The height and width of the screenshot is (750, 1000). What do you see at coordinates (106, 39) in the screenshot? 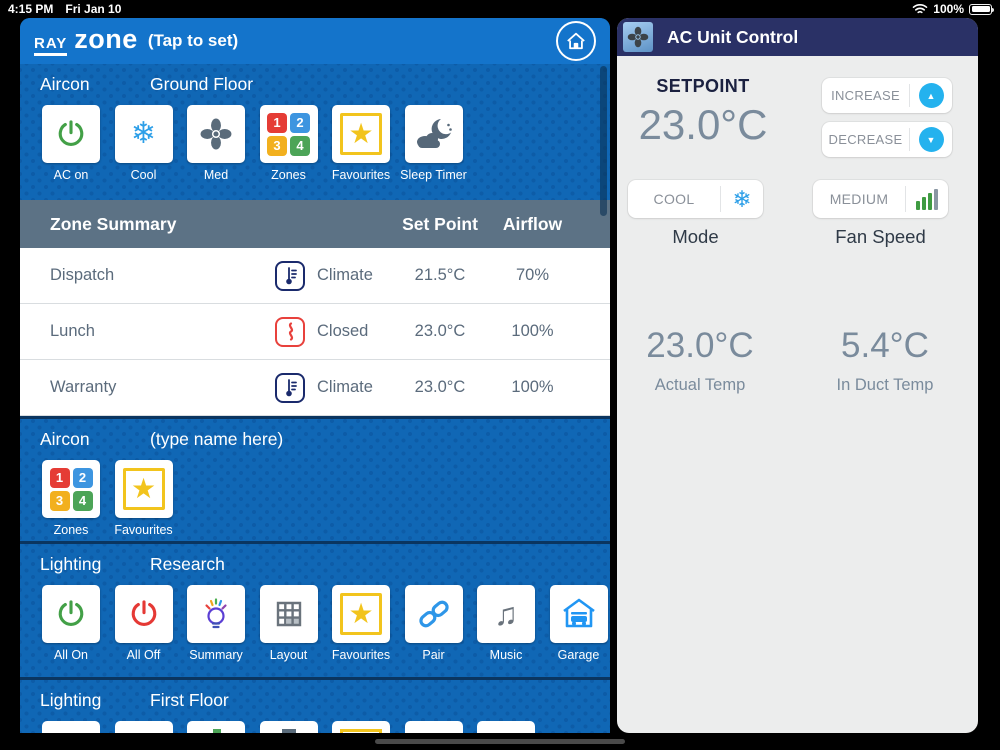
I see `logo-zone: zone` at bounding box center [106, 39].